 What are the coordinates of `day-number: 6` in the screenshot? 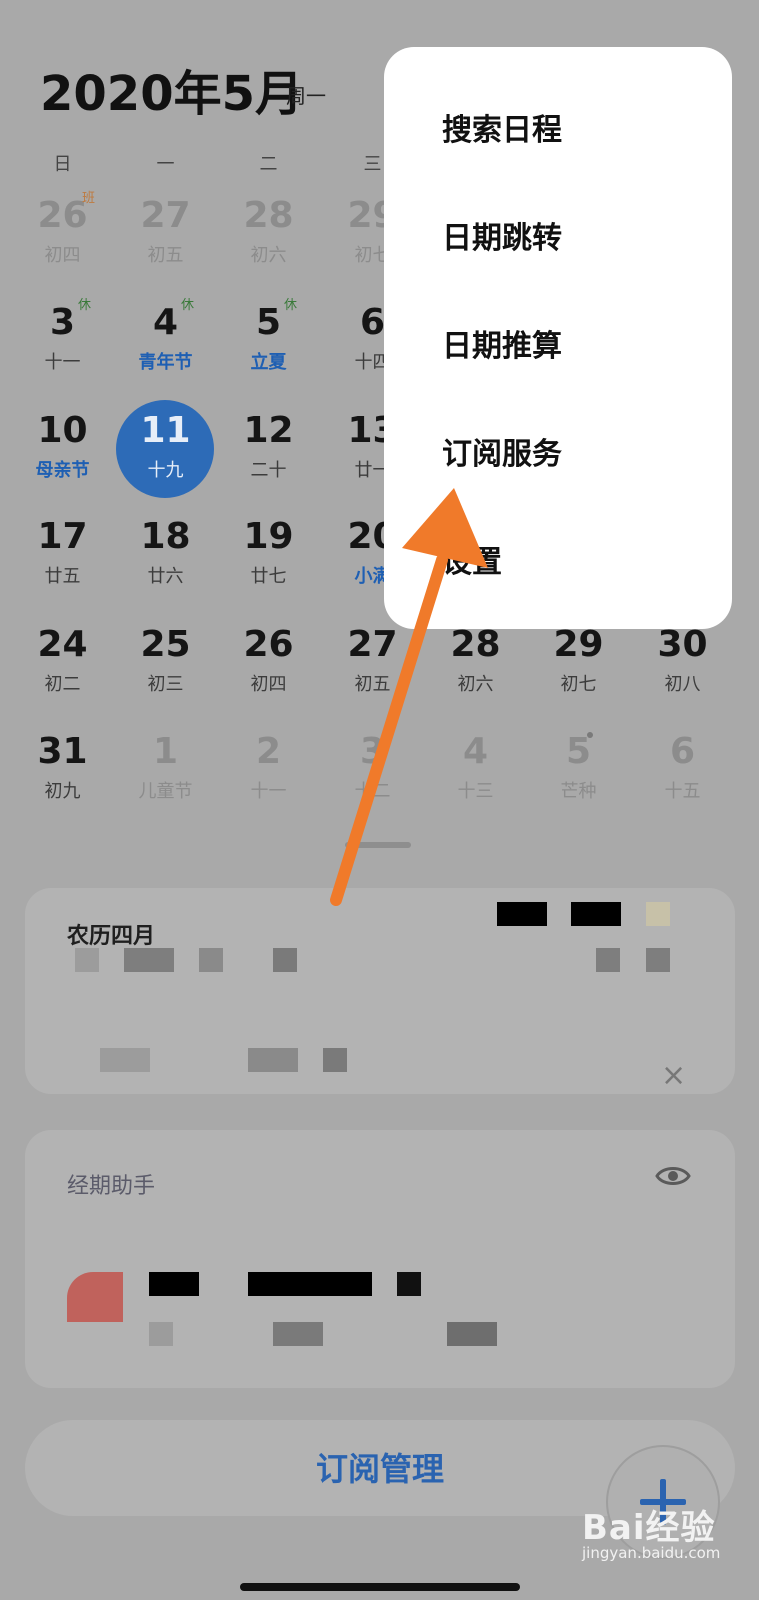 It's located at (682, 751).